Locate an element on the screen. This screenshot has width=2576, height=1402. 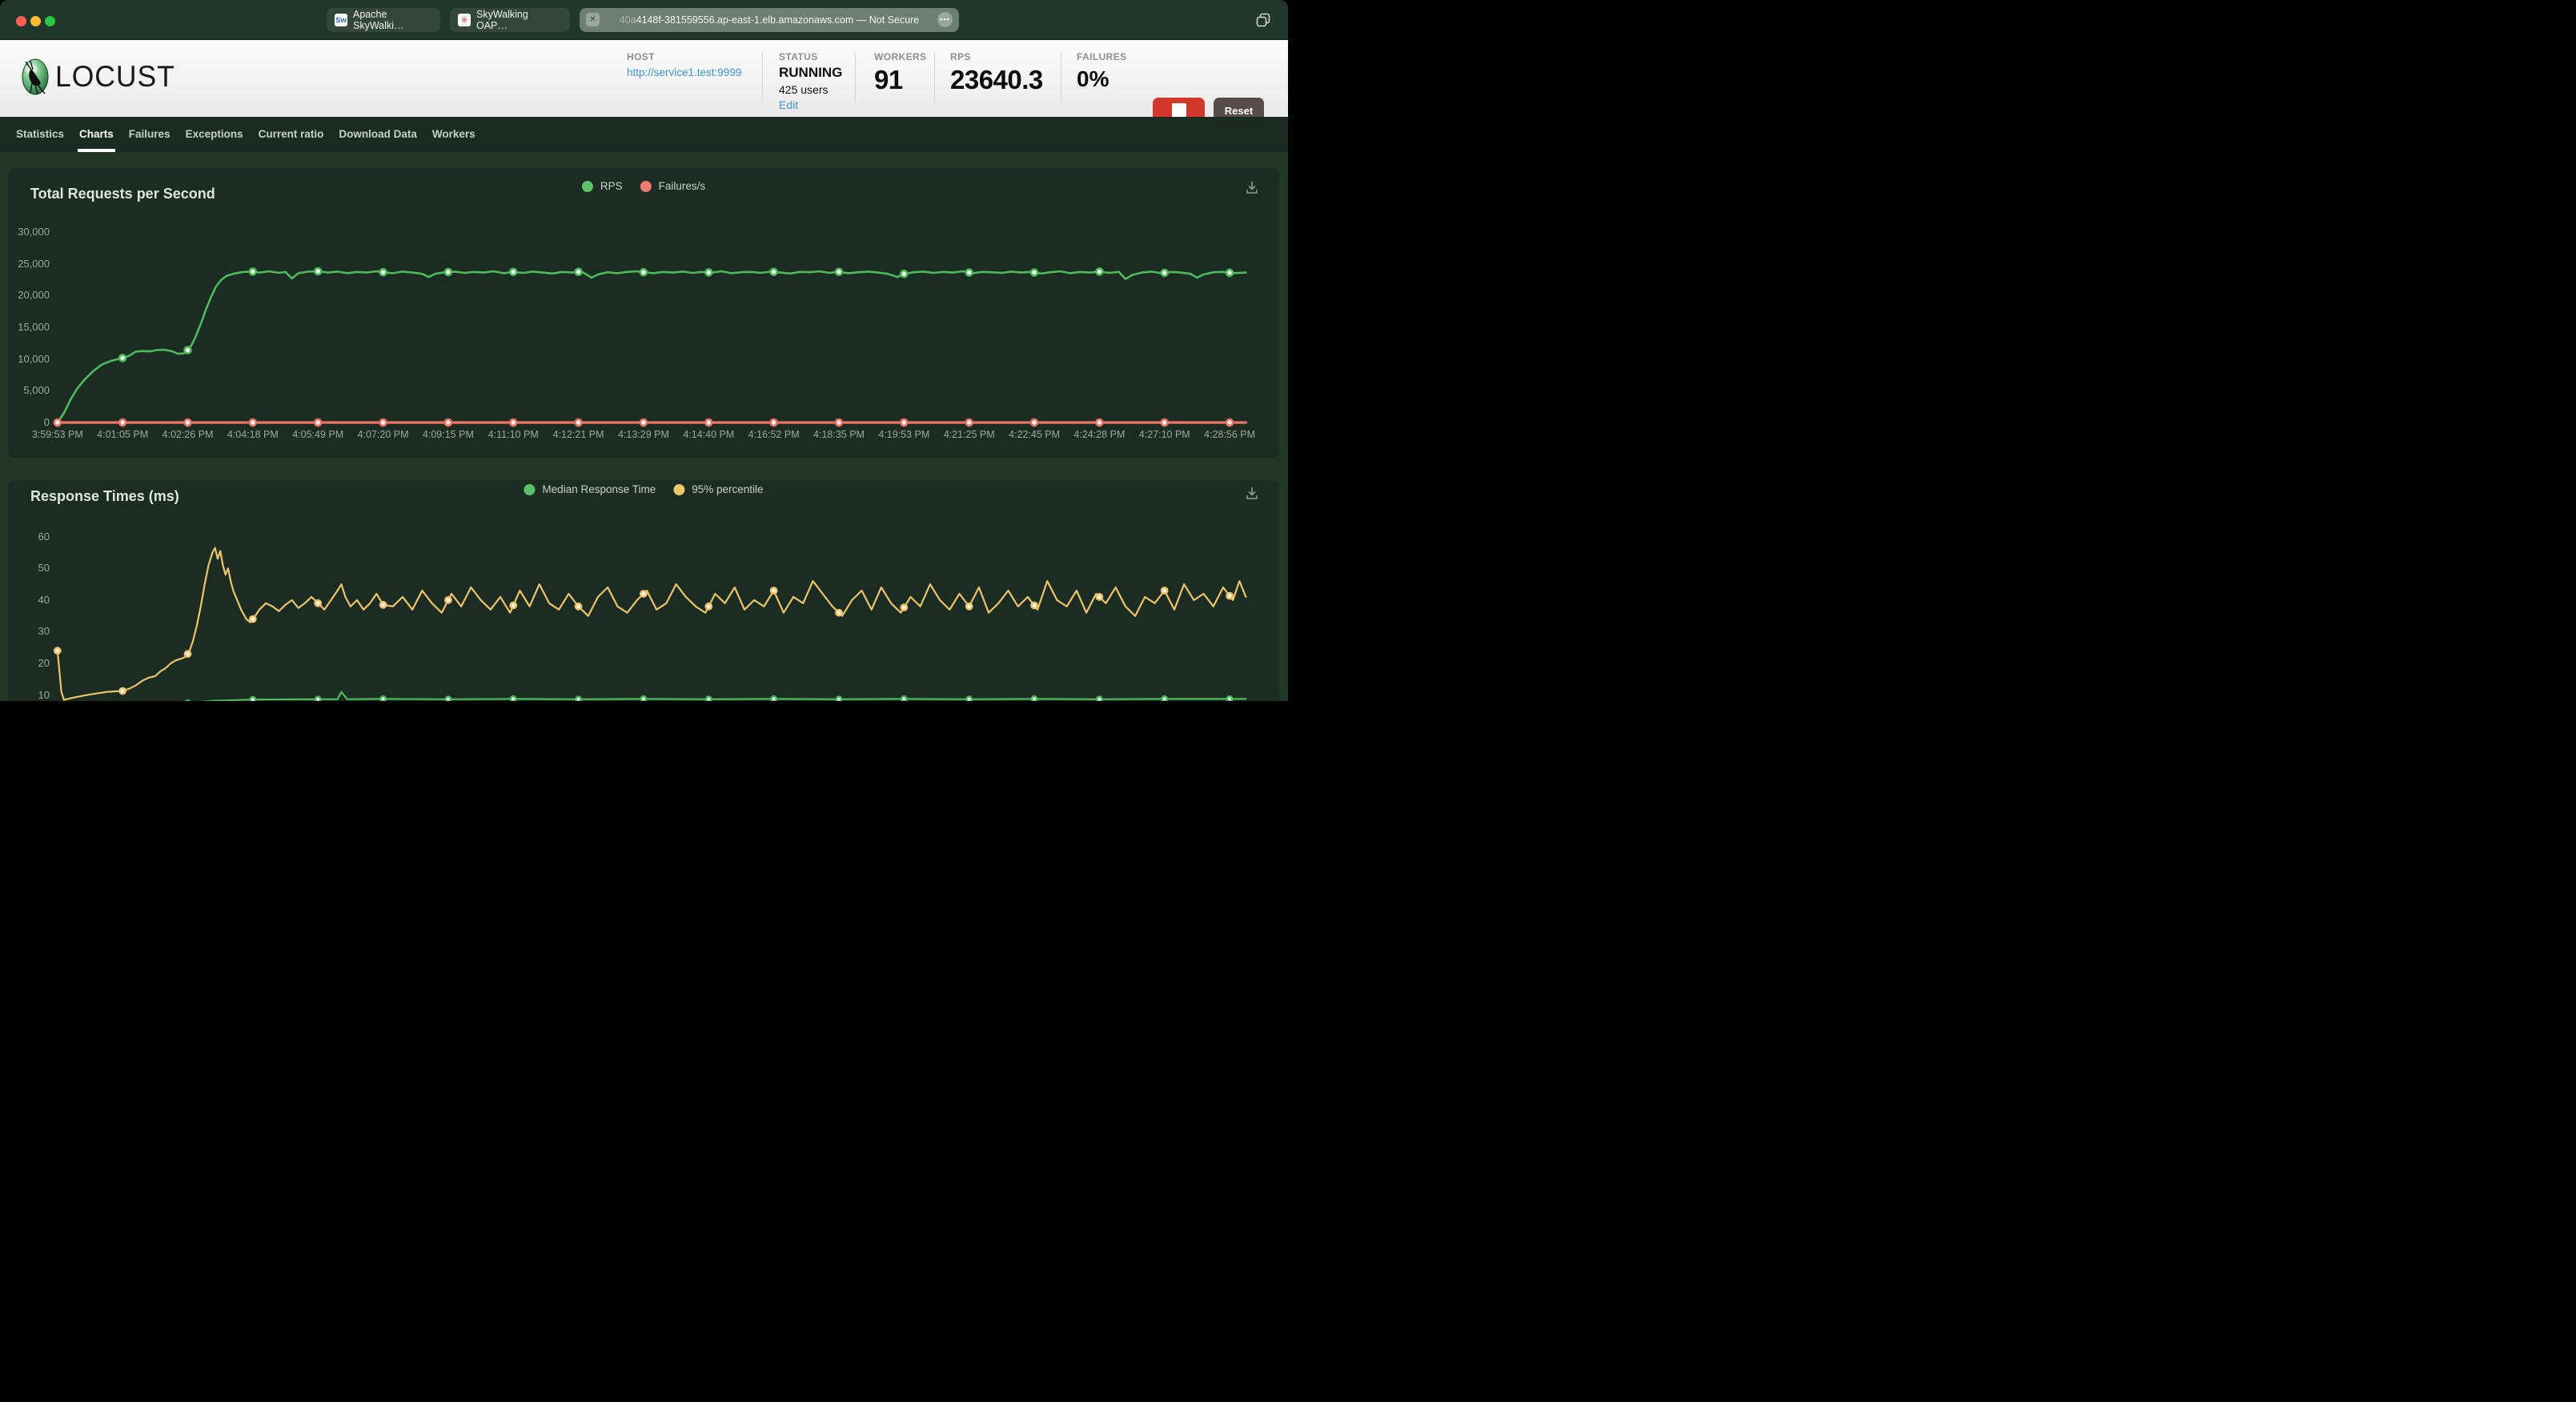
x-axis-label: 4:11:10 PM is located at coordinates (513, 435).